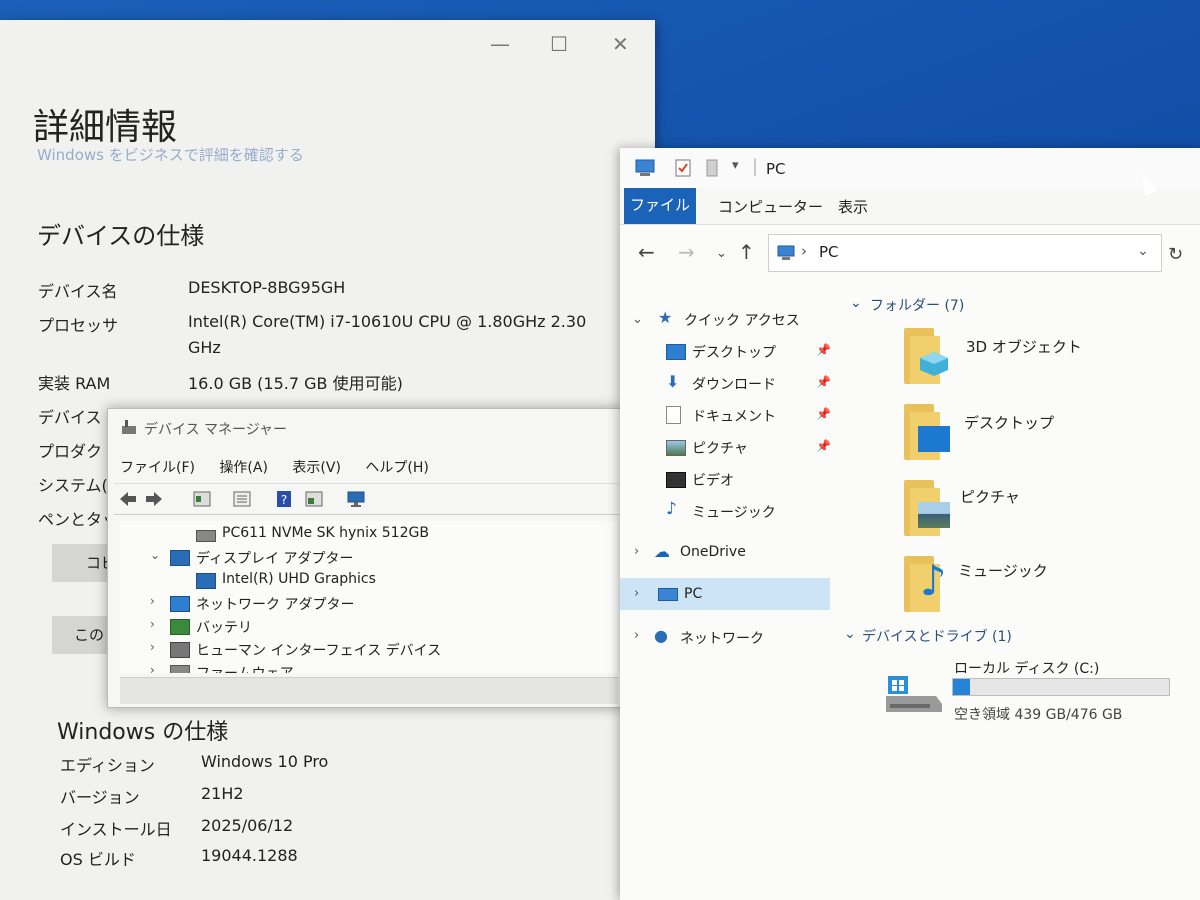 This screenshot has height=900, width=1200. I want to click on folders-group-heading: フォルダー (7), so click(917, 305).